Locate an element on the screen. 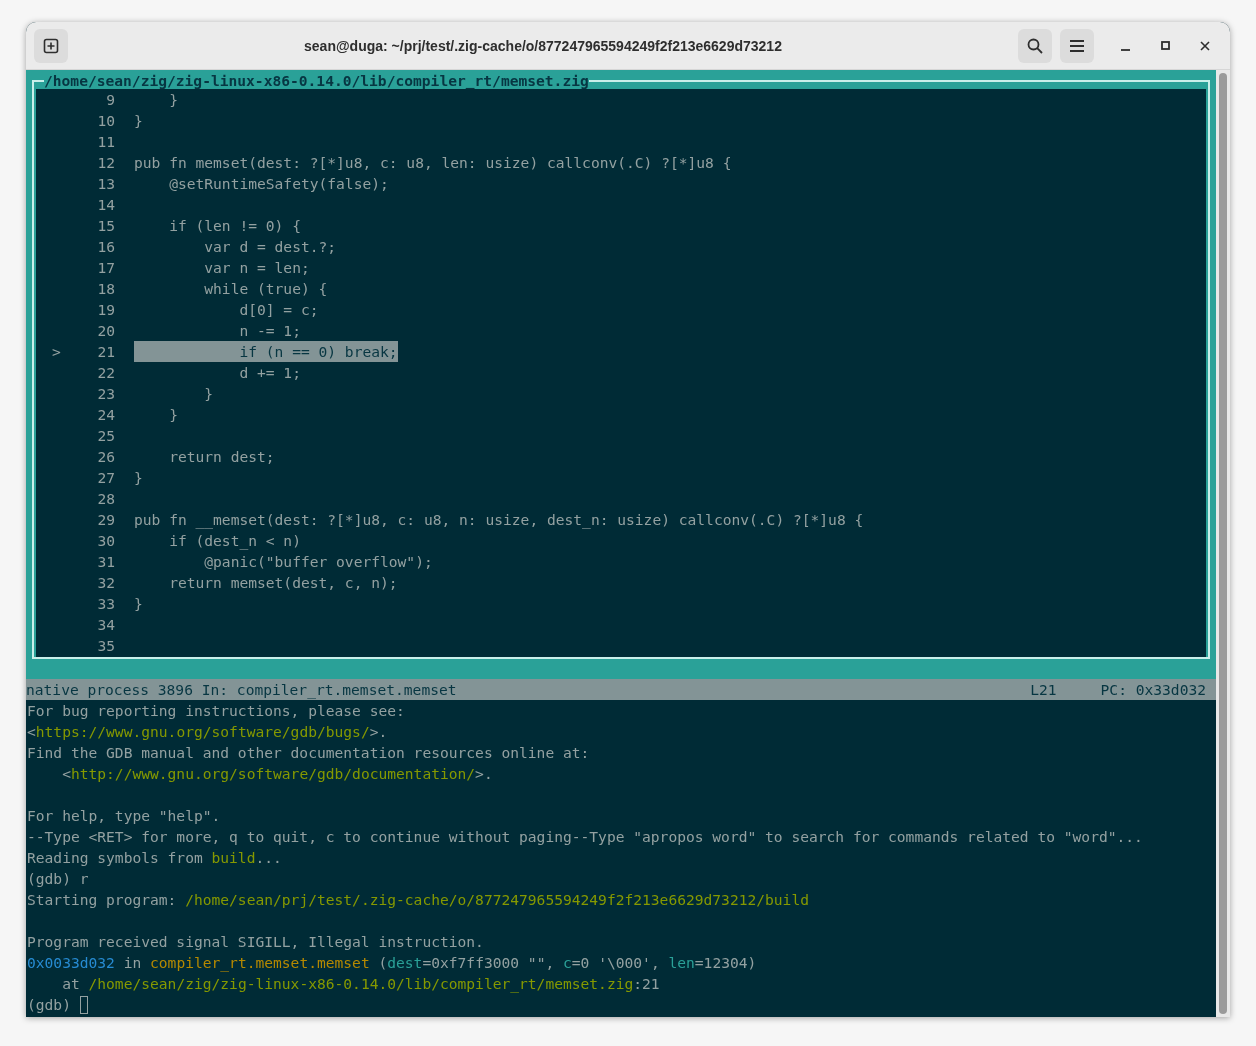  close-icon is located at coordinates (1205, 45).